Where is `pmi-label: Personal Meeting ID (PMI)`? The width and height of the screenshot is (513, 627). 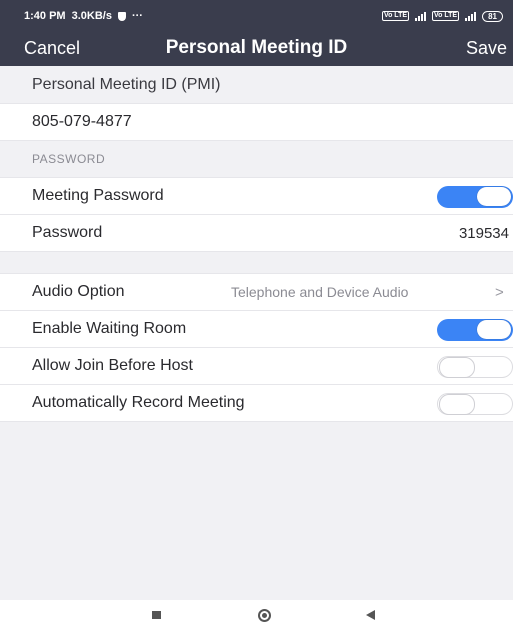
pmi-label: Personal Meeting ID (PMI) is located at coordinates (126, 84).